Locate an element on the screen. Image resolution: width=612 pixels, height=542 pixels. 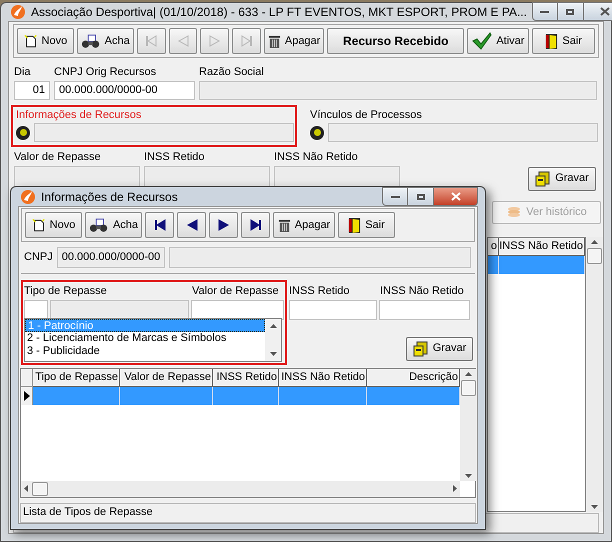
checkmark-icon is located at coordinates (482, 41).